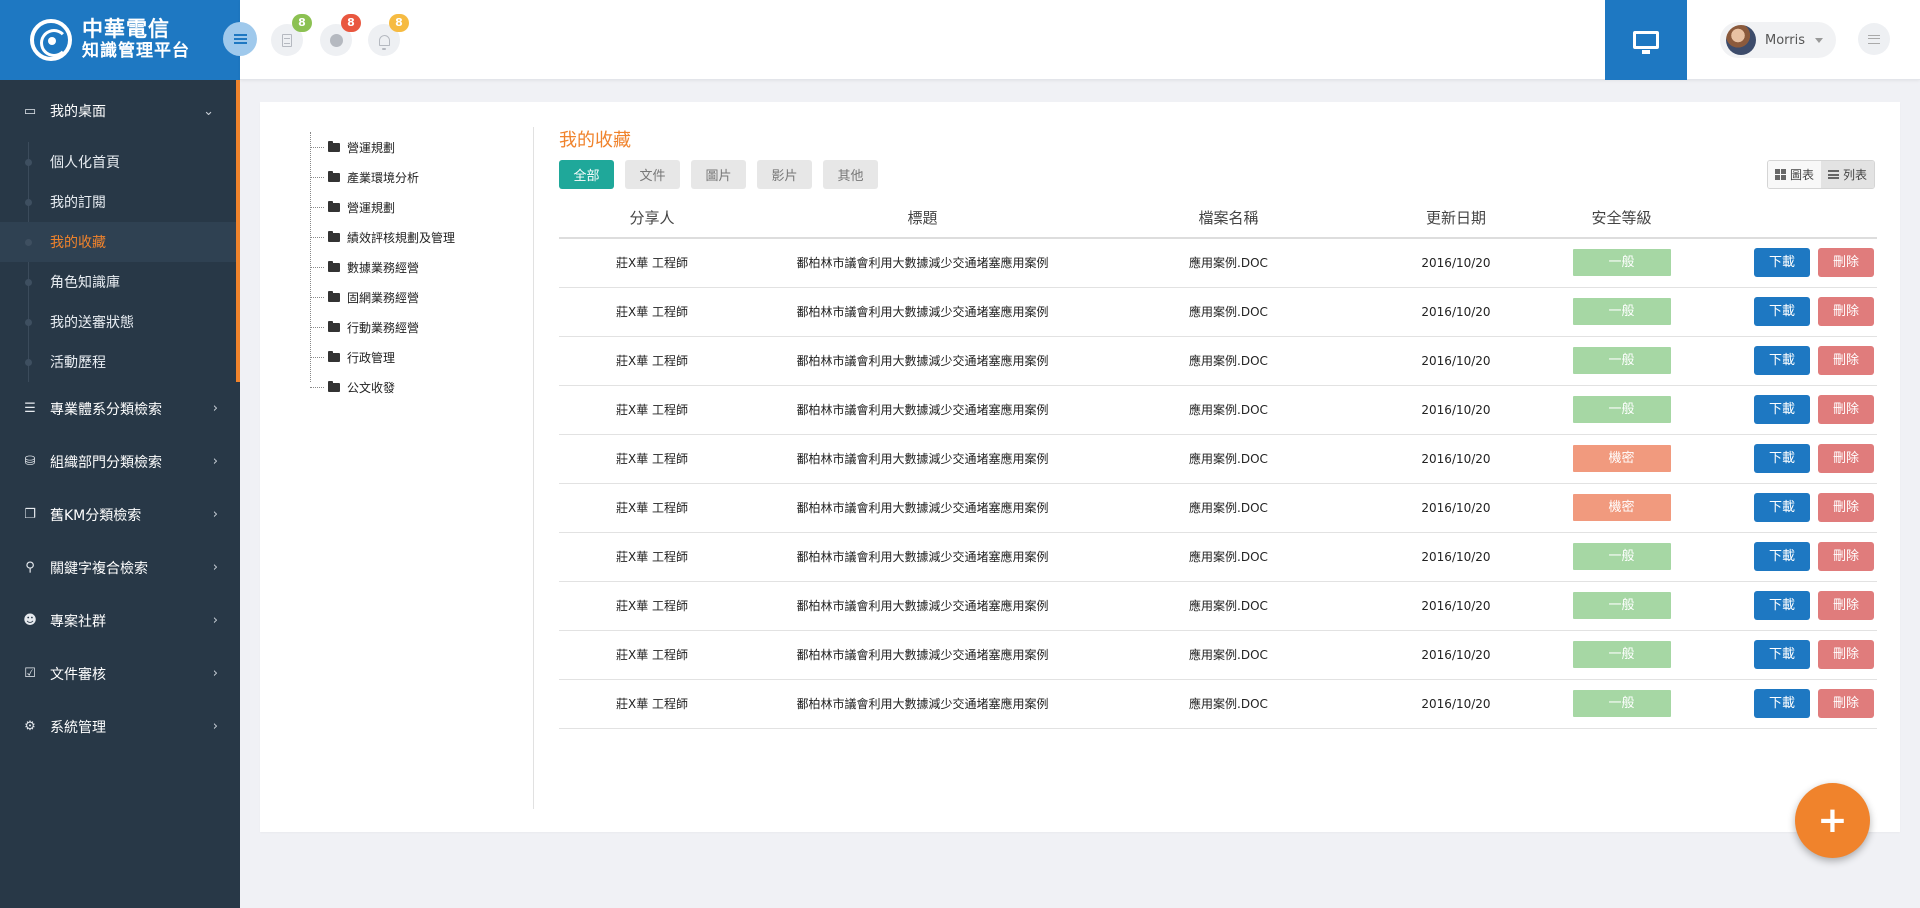  I want to click on filter-tab: 影片, so click(784, 174).